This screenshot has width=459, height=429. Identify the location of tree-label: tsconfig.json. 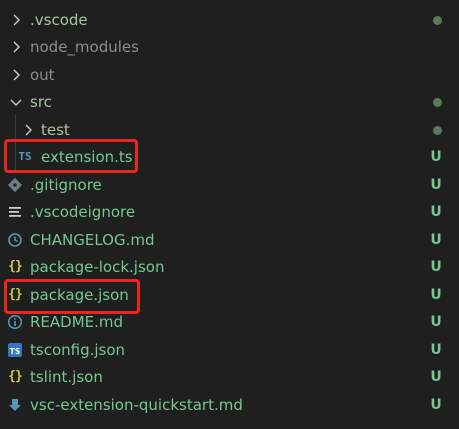
(78, 350).